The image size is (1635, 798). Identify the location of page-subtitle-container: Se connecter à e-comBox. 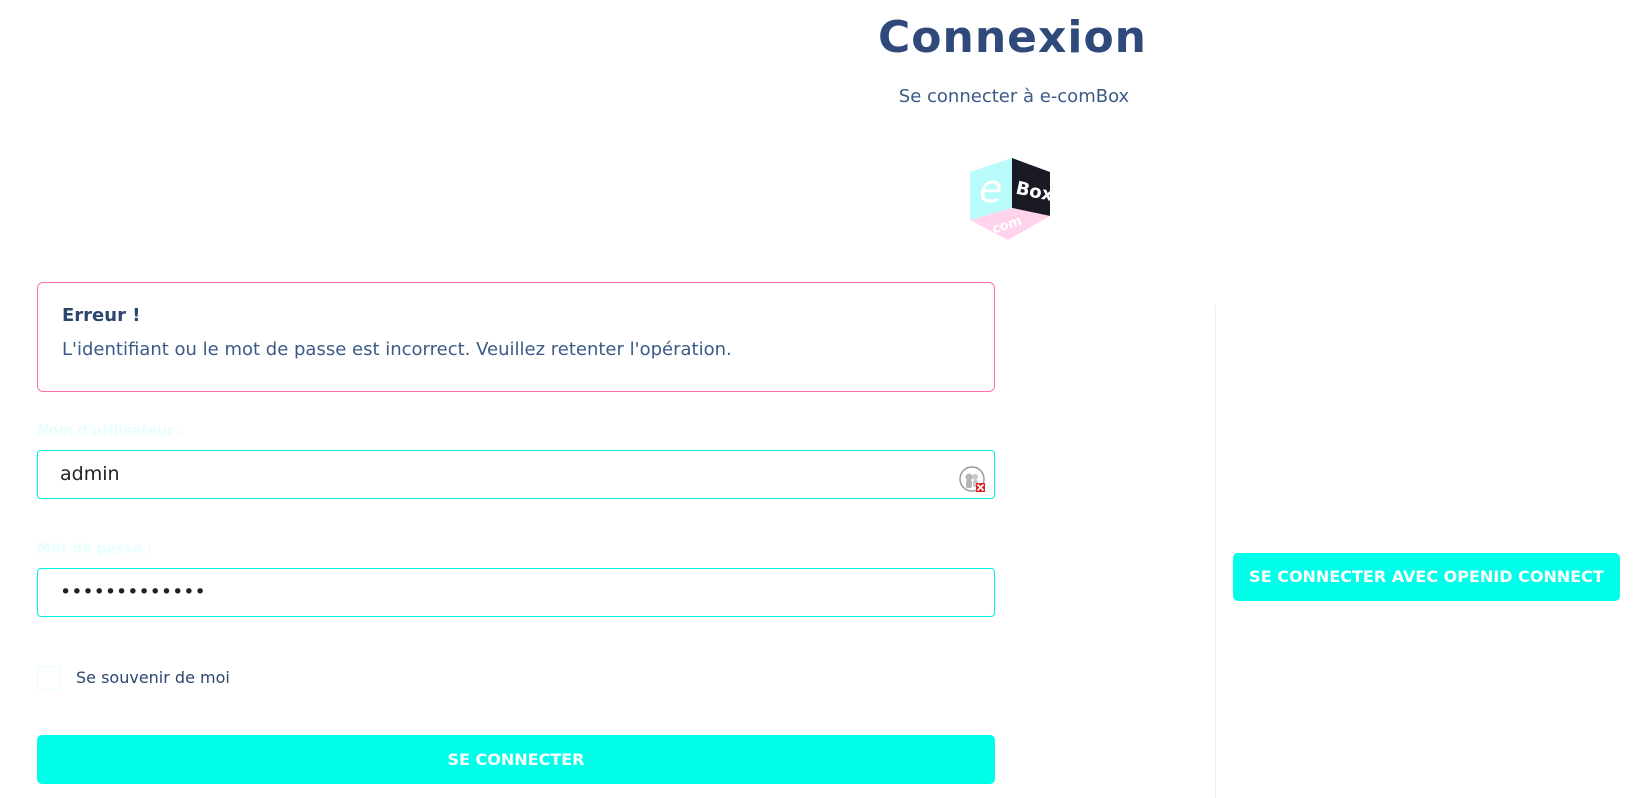
(817, 96).